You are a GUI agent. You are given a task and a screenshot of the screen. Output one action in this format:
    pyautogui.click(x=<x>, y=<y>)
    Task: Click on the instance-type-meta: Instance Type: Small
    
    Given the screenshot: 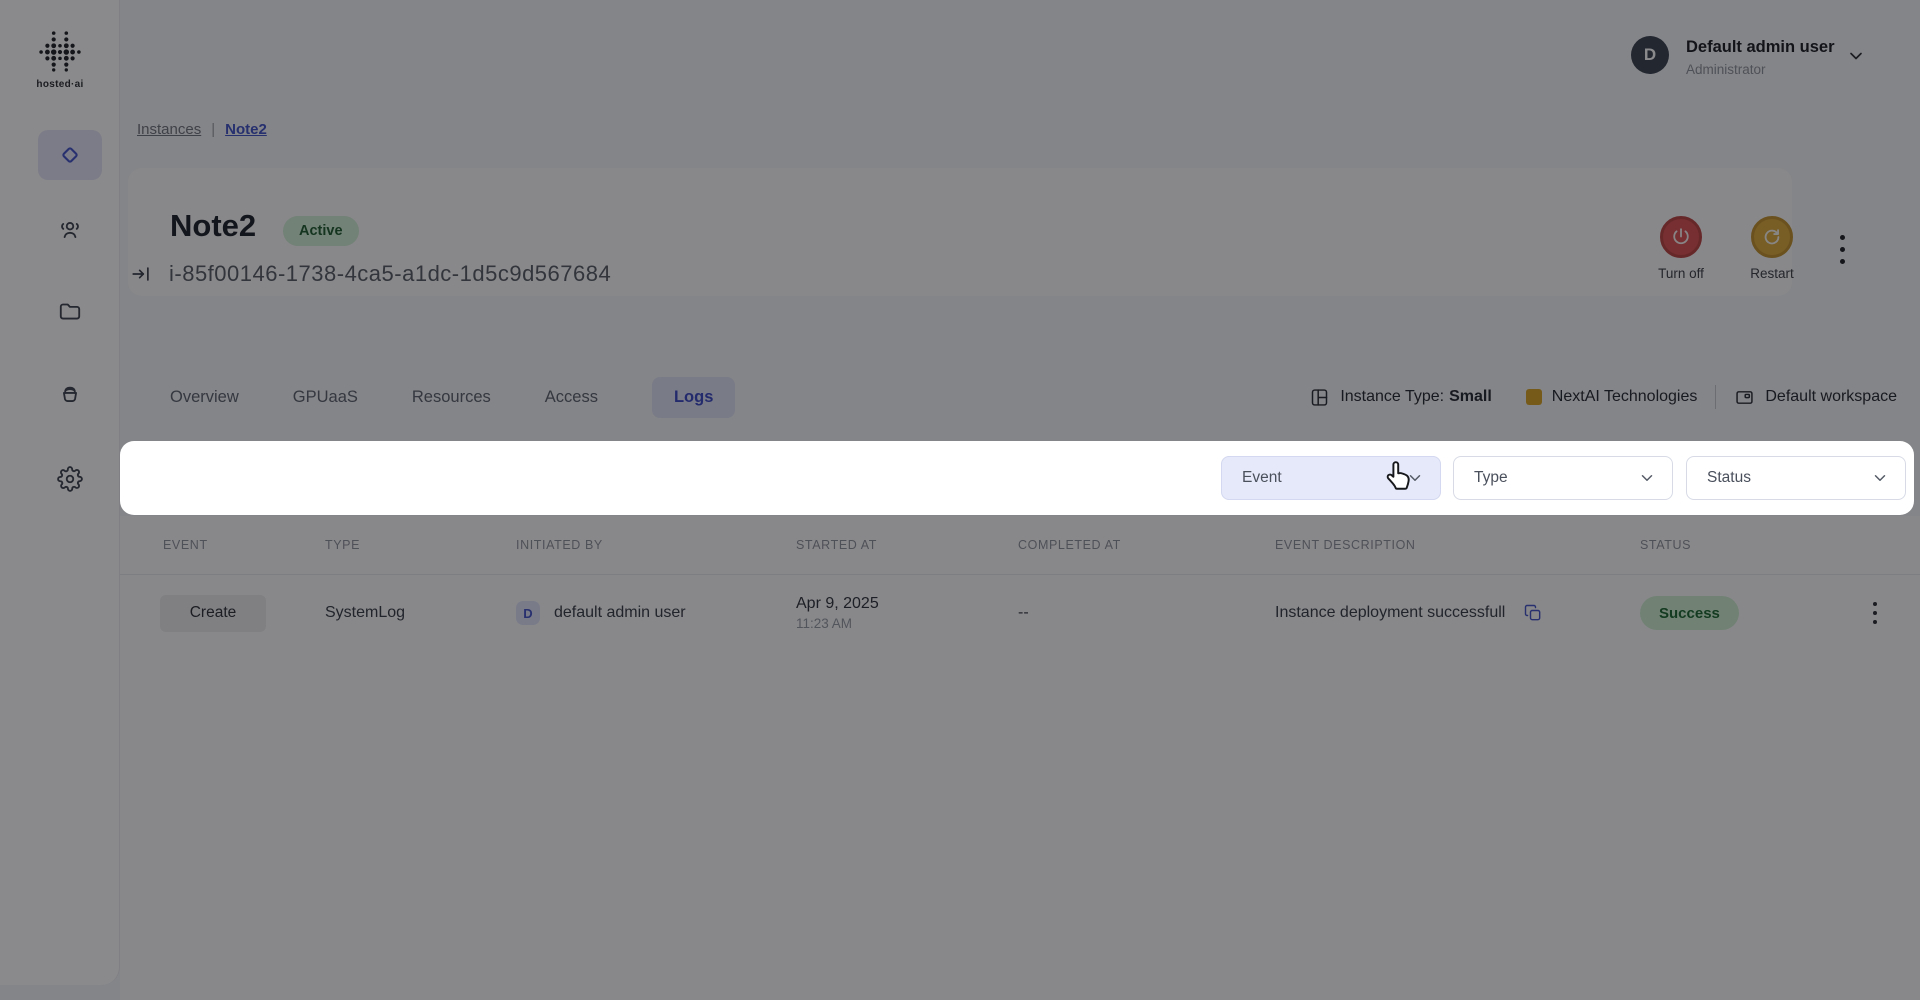 What is the action you would take?
    pyautogui.click(x=1400, y=397)
    